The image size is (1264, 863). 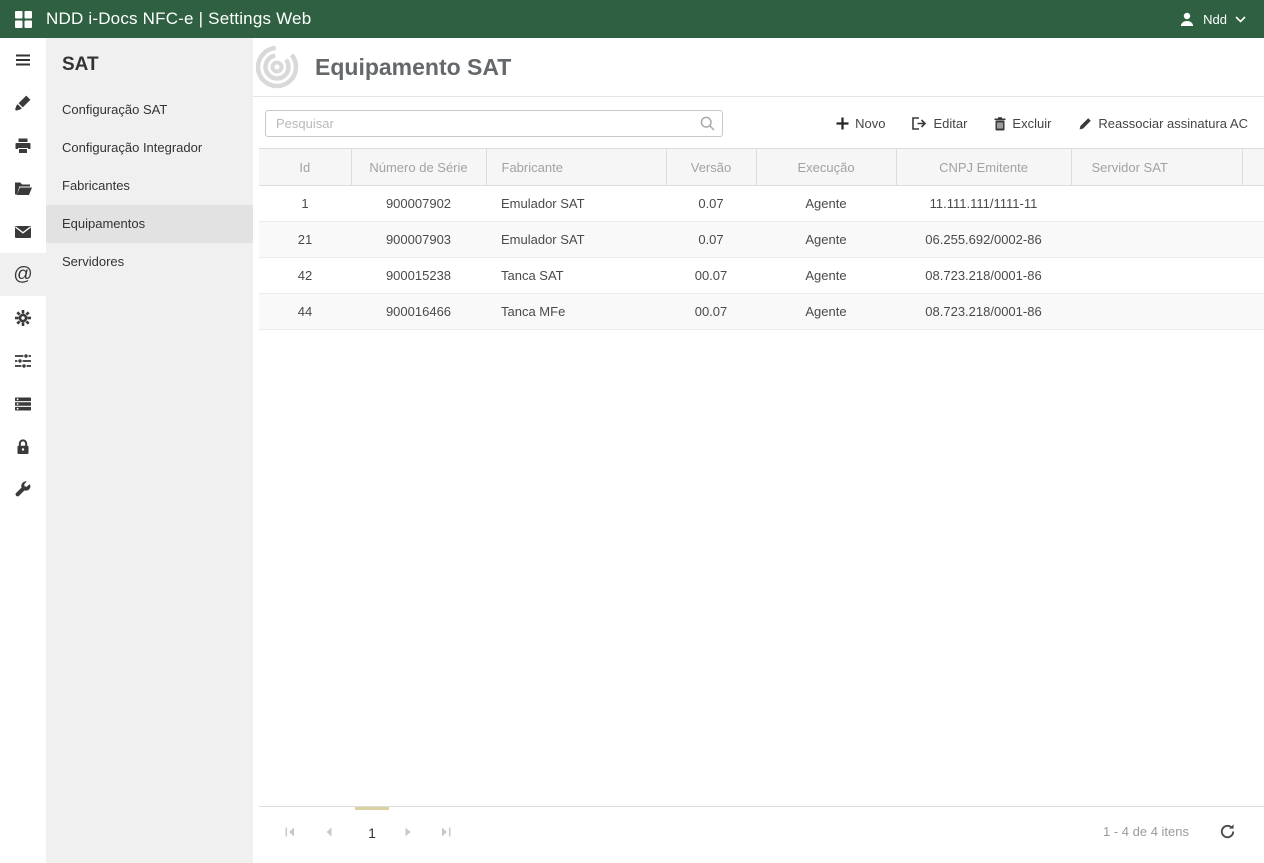 I want to click on last-page-button, so click(x=446, y=832).